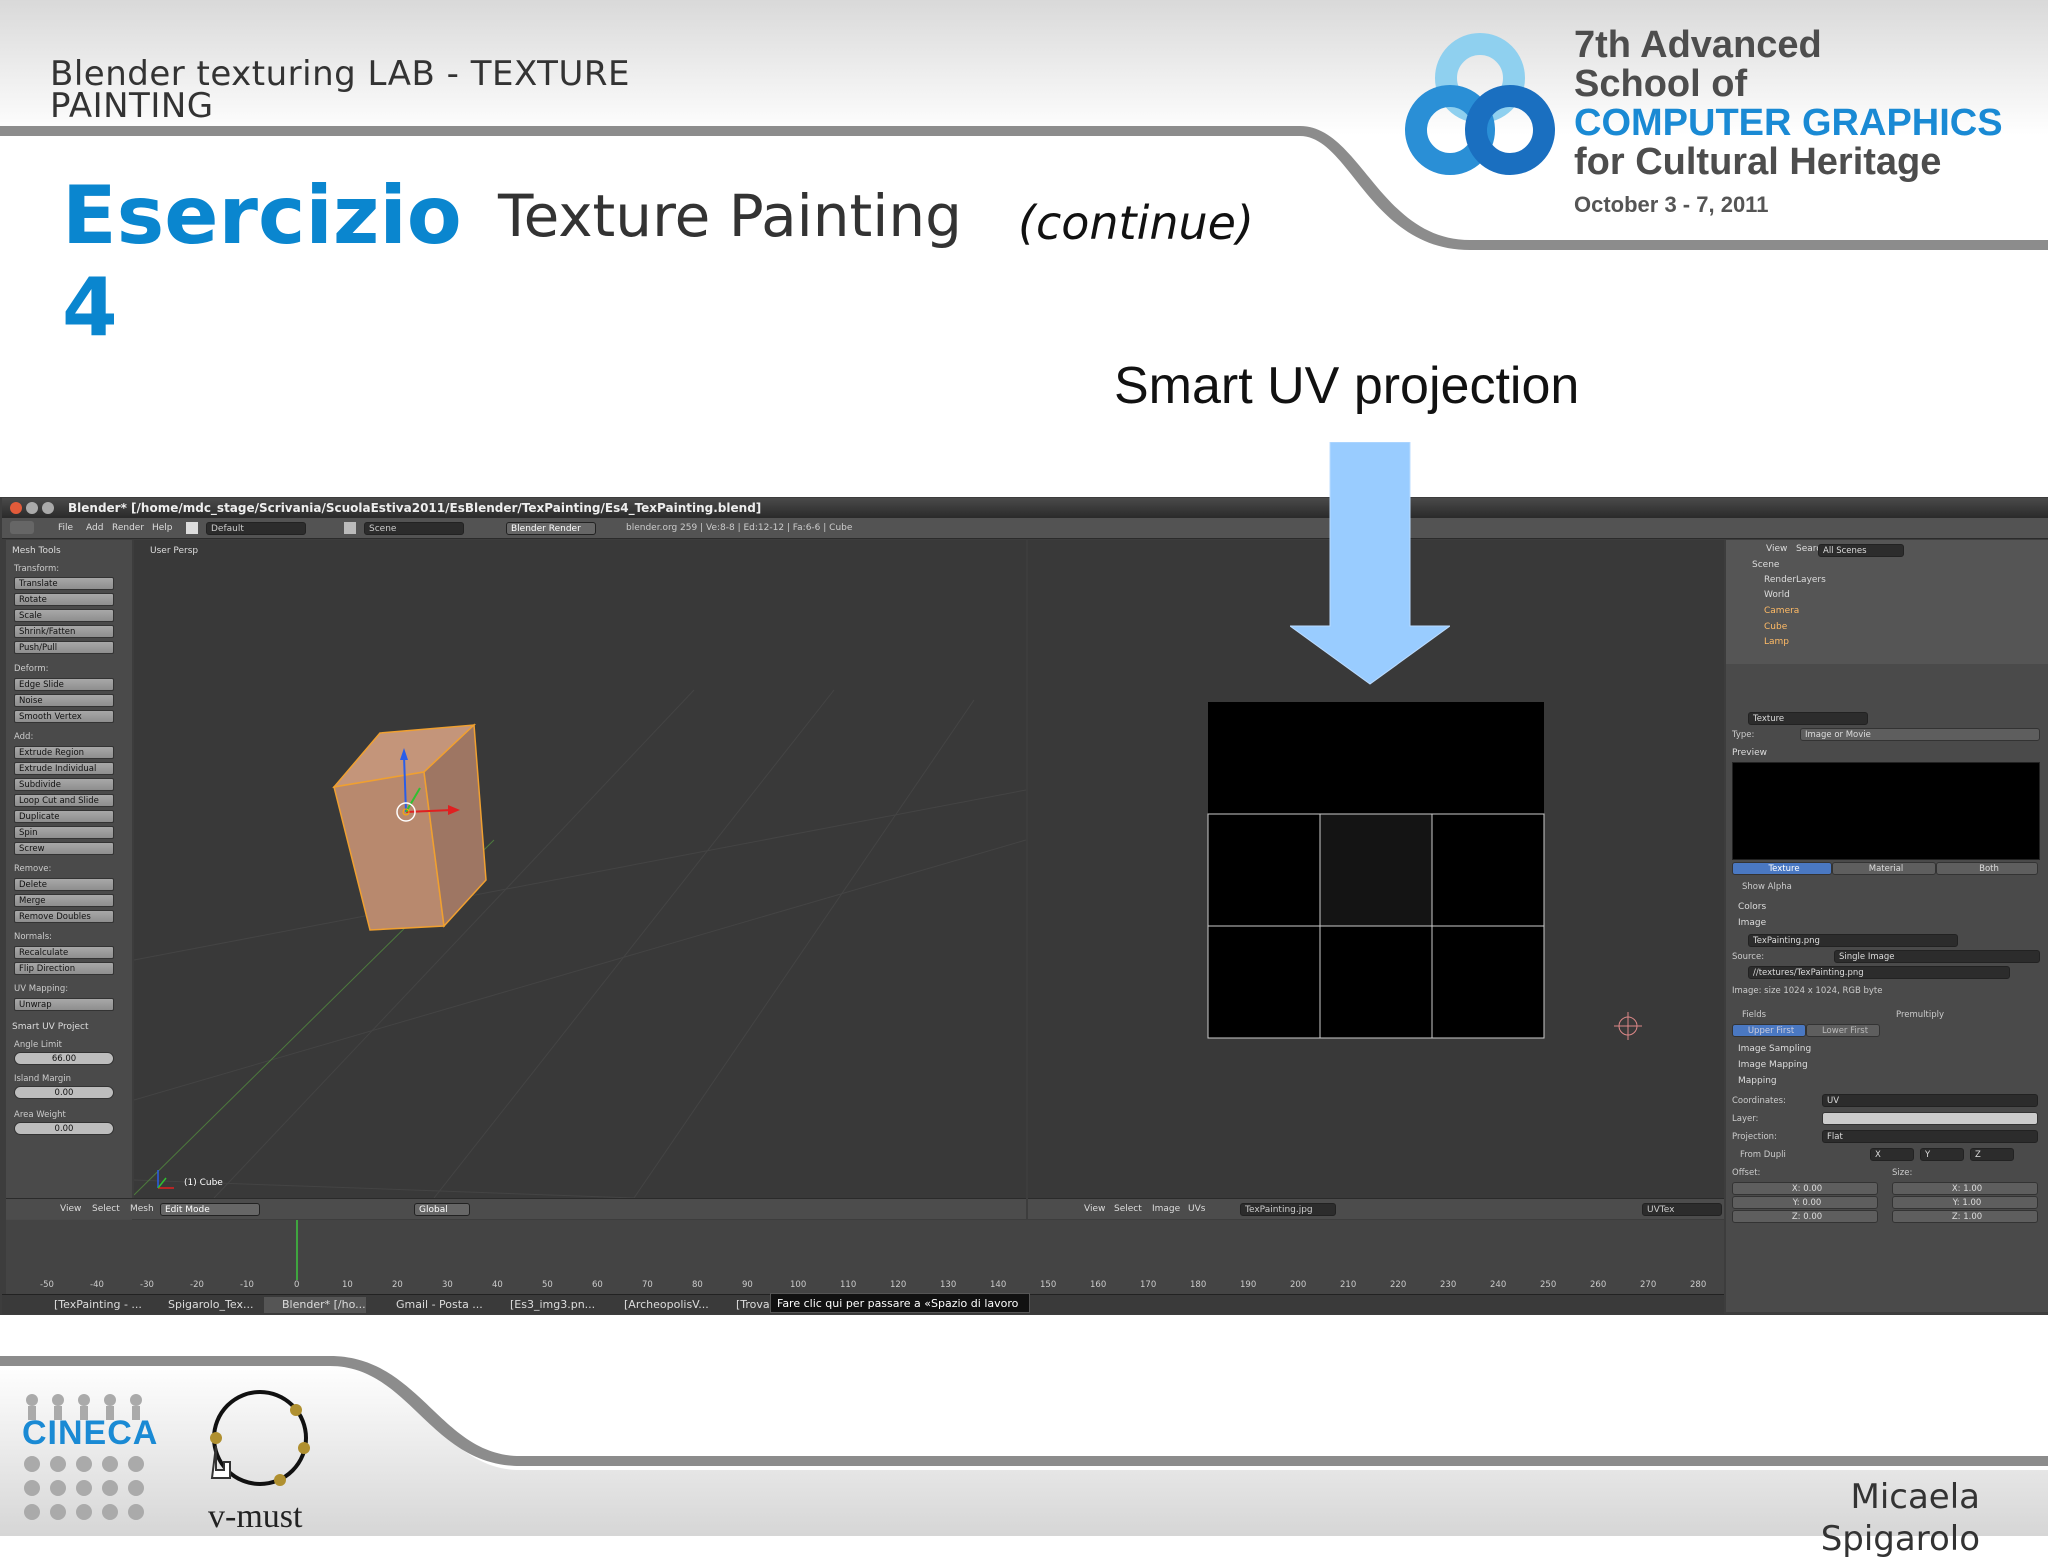 The image size is (2048, 1560). I want to click on offset-x-field: X: 0.00, so click(1805, 1188).